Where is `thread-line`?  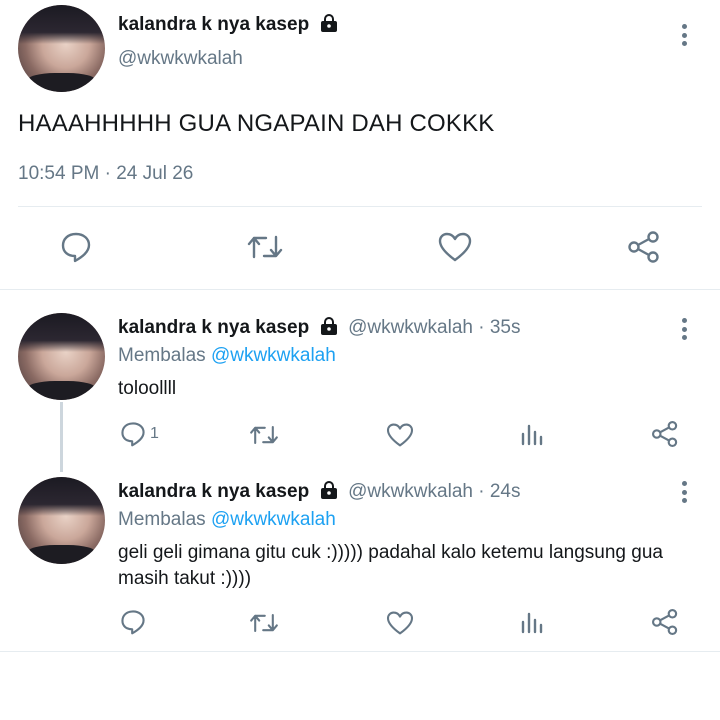
thread-line is located at coordinates (61, 437).